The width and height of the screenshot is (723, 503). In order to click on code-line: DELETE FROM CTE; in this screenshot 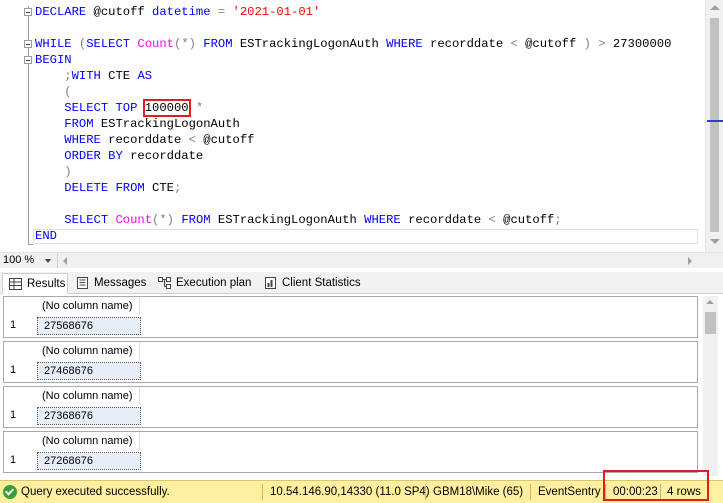, I will do `click(367, 188)`.